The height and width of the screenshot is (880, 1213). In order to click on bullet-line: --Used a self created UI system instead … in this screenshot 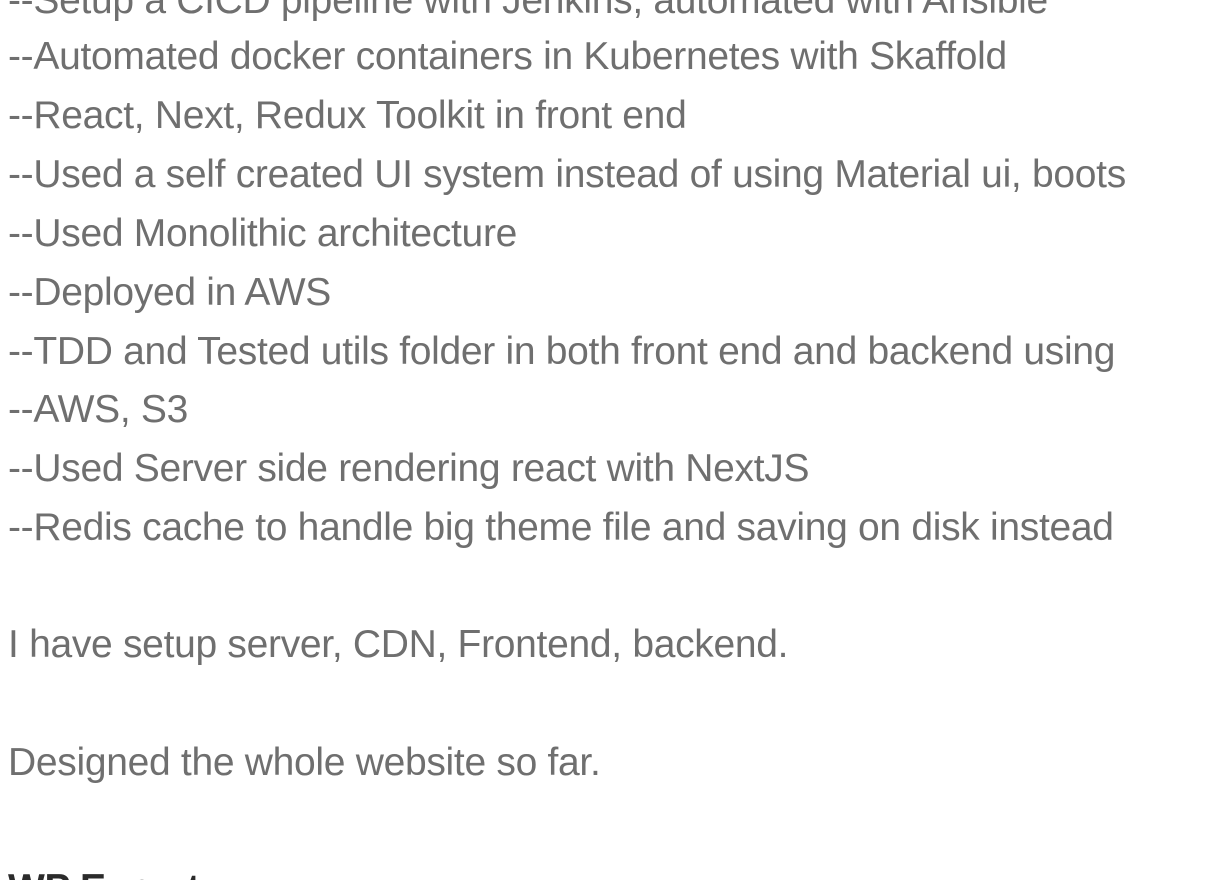, I will do `click(567, 174)`.